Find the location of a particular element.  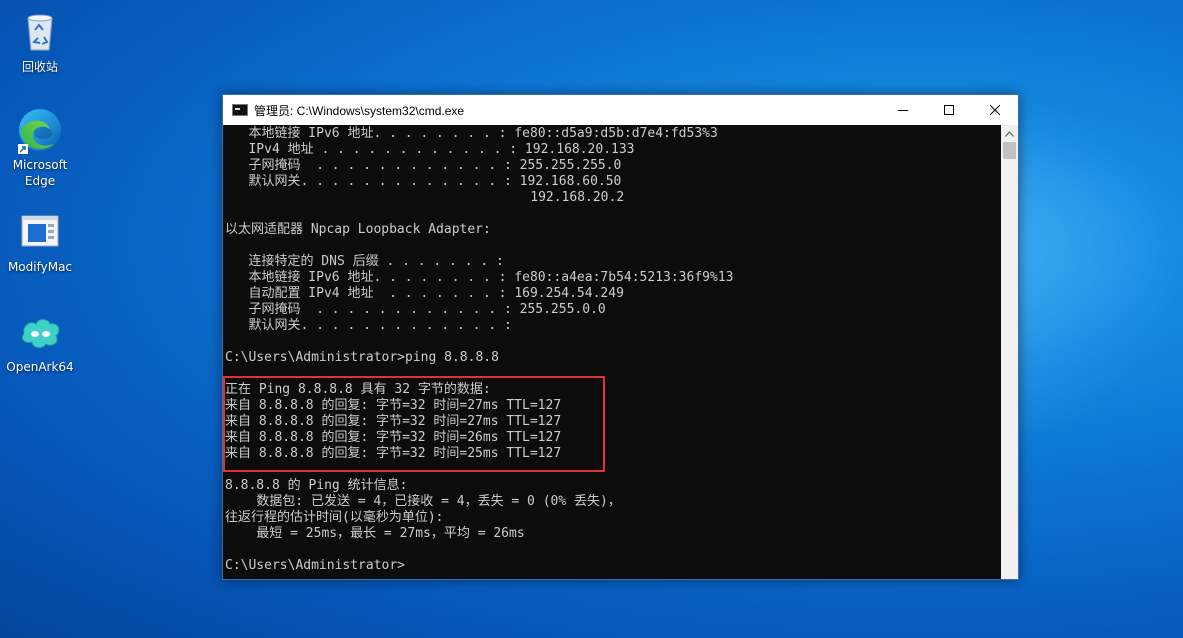

modifymac-icon is located at coordinates (40, 231).